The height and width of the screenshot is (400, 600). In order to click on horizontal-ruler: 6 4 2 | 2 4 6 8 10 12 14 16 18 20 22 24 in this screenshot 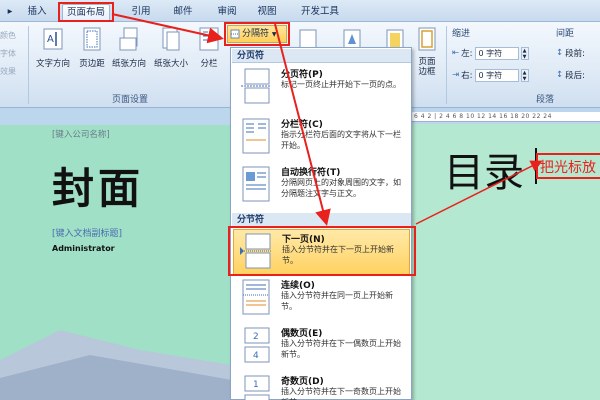, I will do `click(505, 117)`.